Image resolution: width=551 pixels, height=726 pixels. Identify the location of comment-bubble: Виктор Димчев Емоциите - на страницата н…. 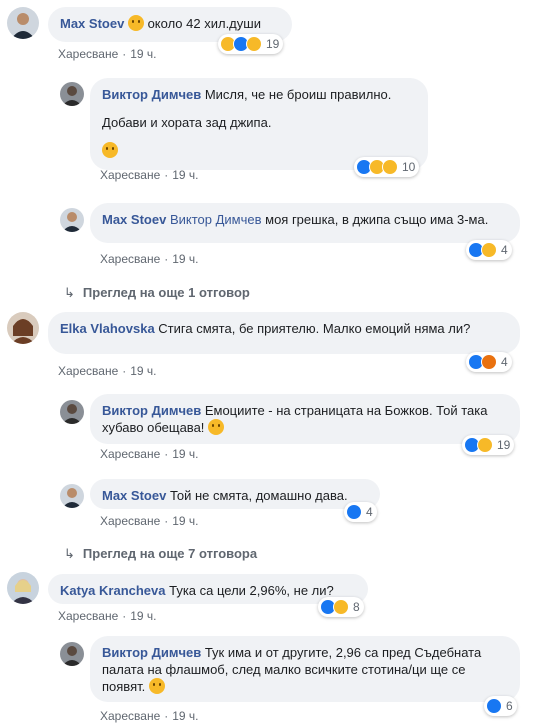
(305, 419).